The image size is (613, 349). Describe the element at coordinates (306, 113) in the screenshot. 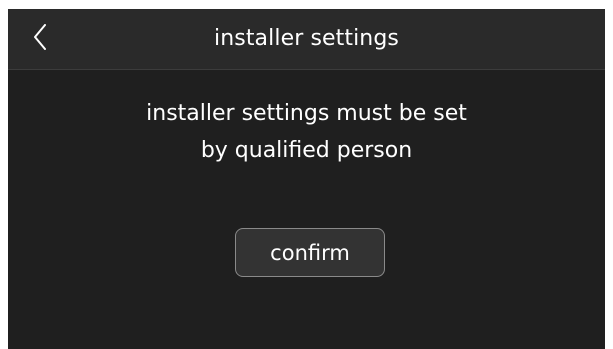

I see `warning-message-line-1: installer settings must be set` at that location.